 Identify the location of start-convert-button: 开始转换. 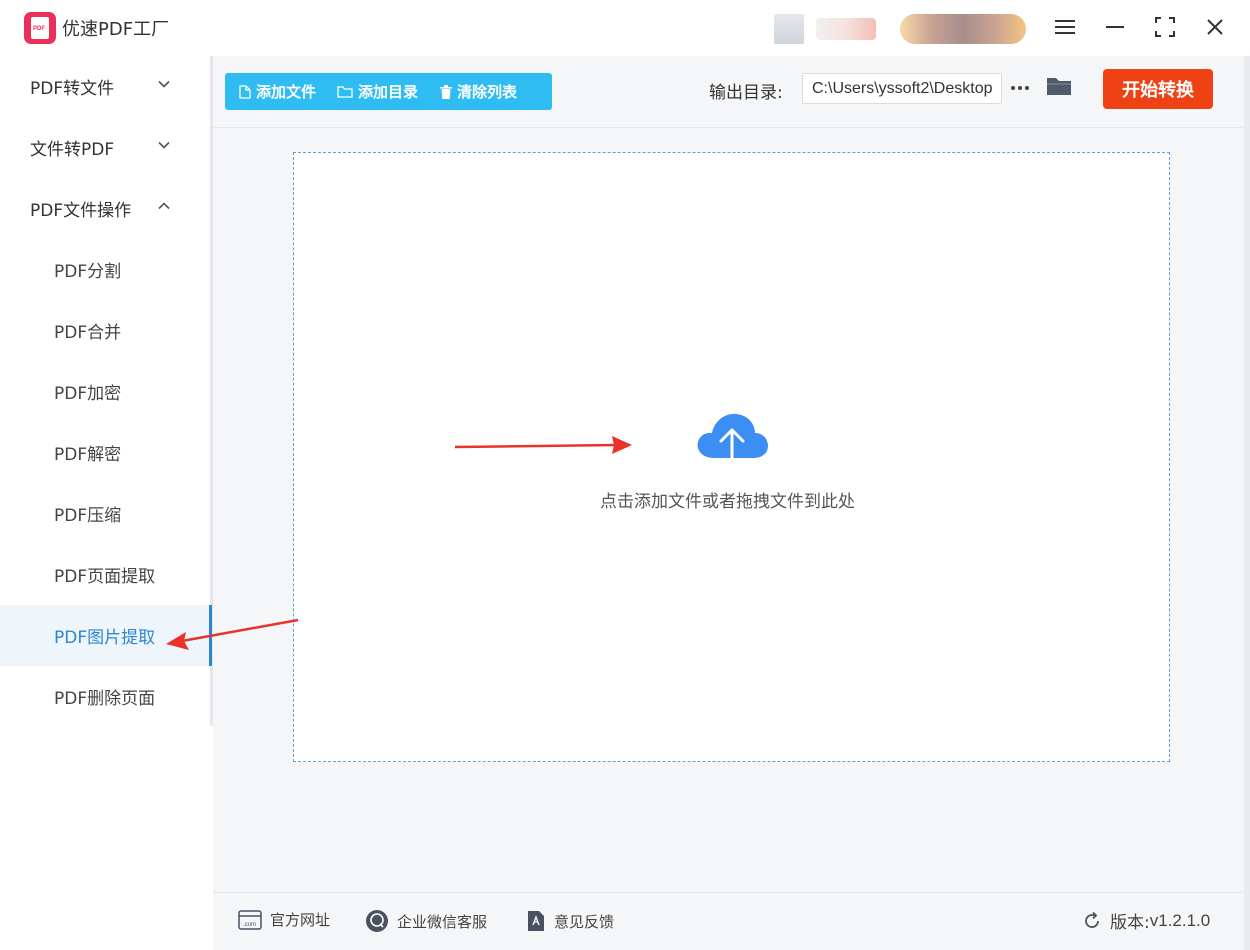
(1158, 89).